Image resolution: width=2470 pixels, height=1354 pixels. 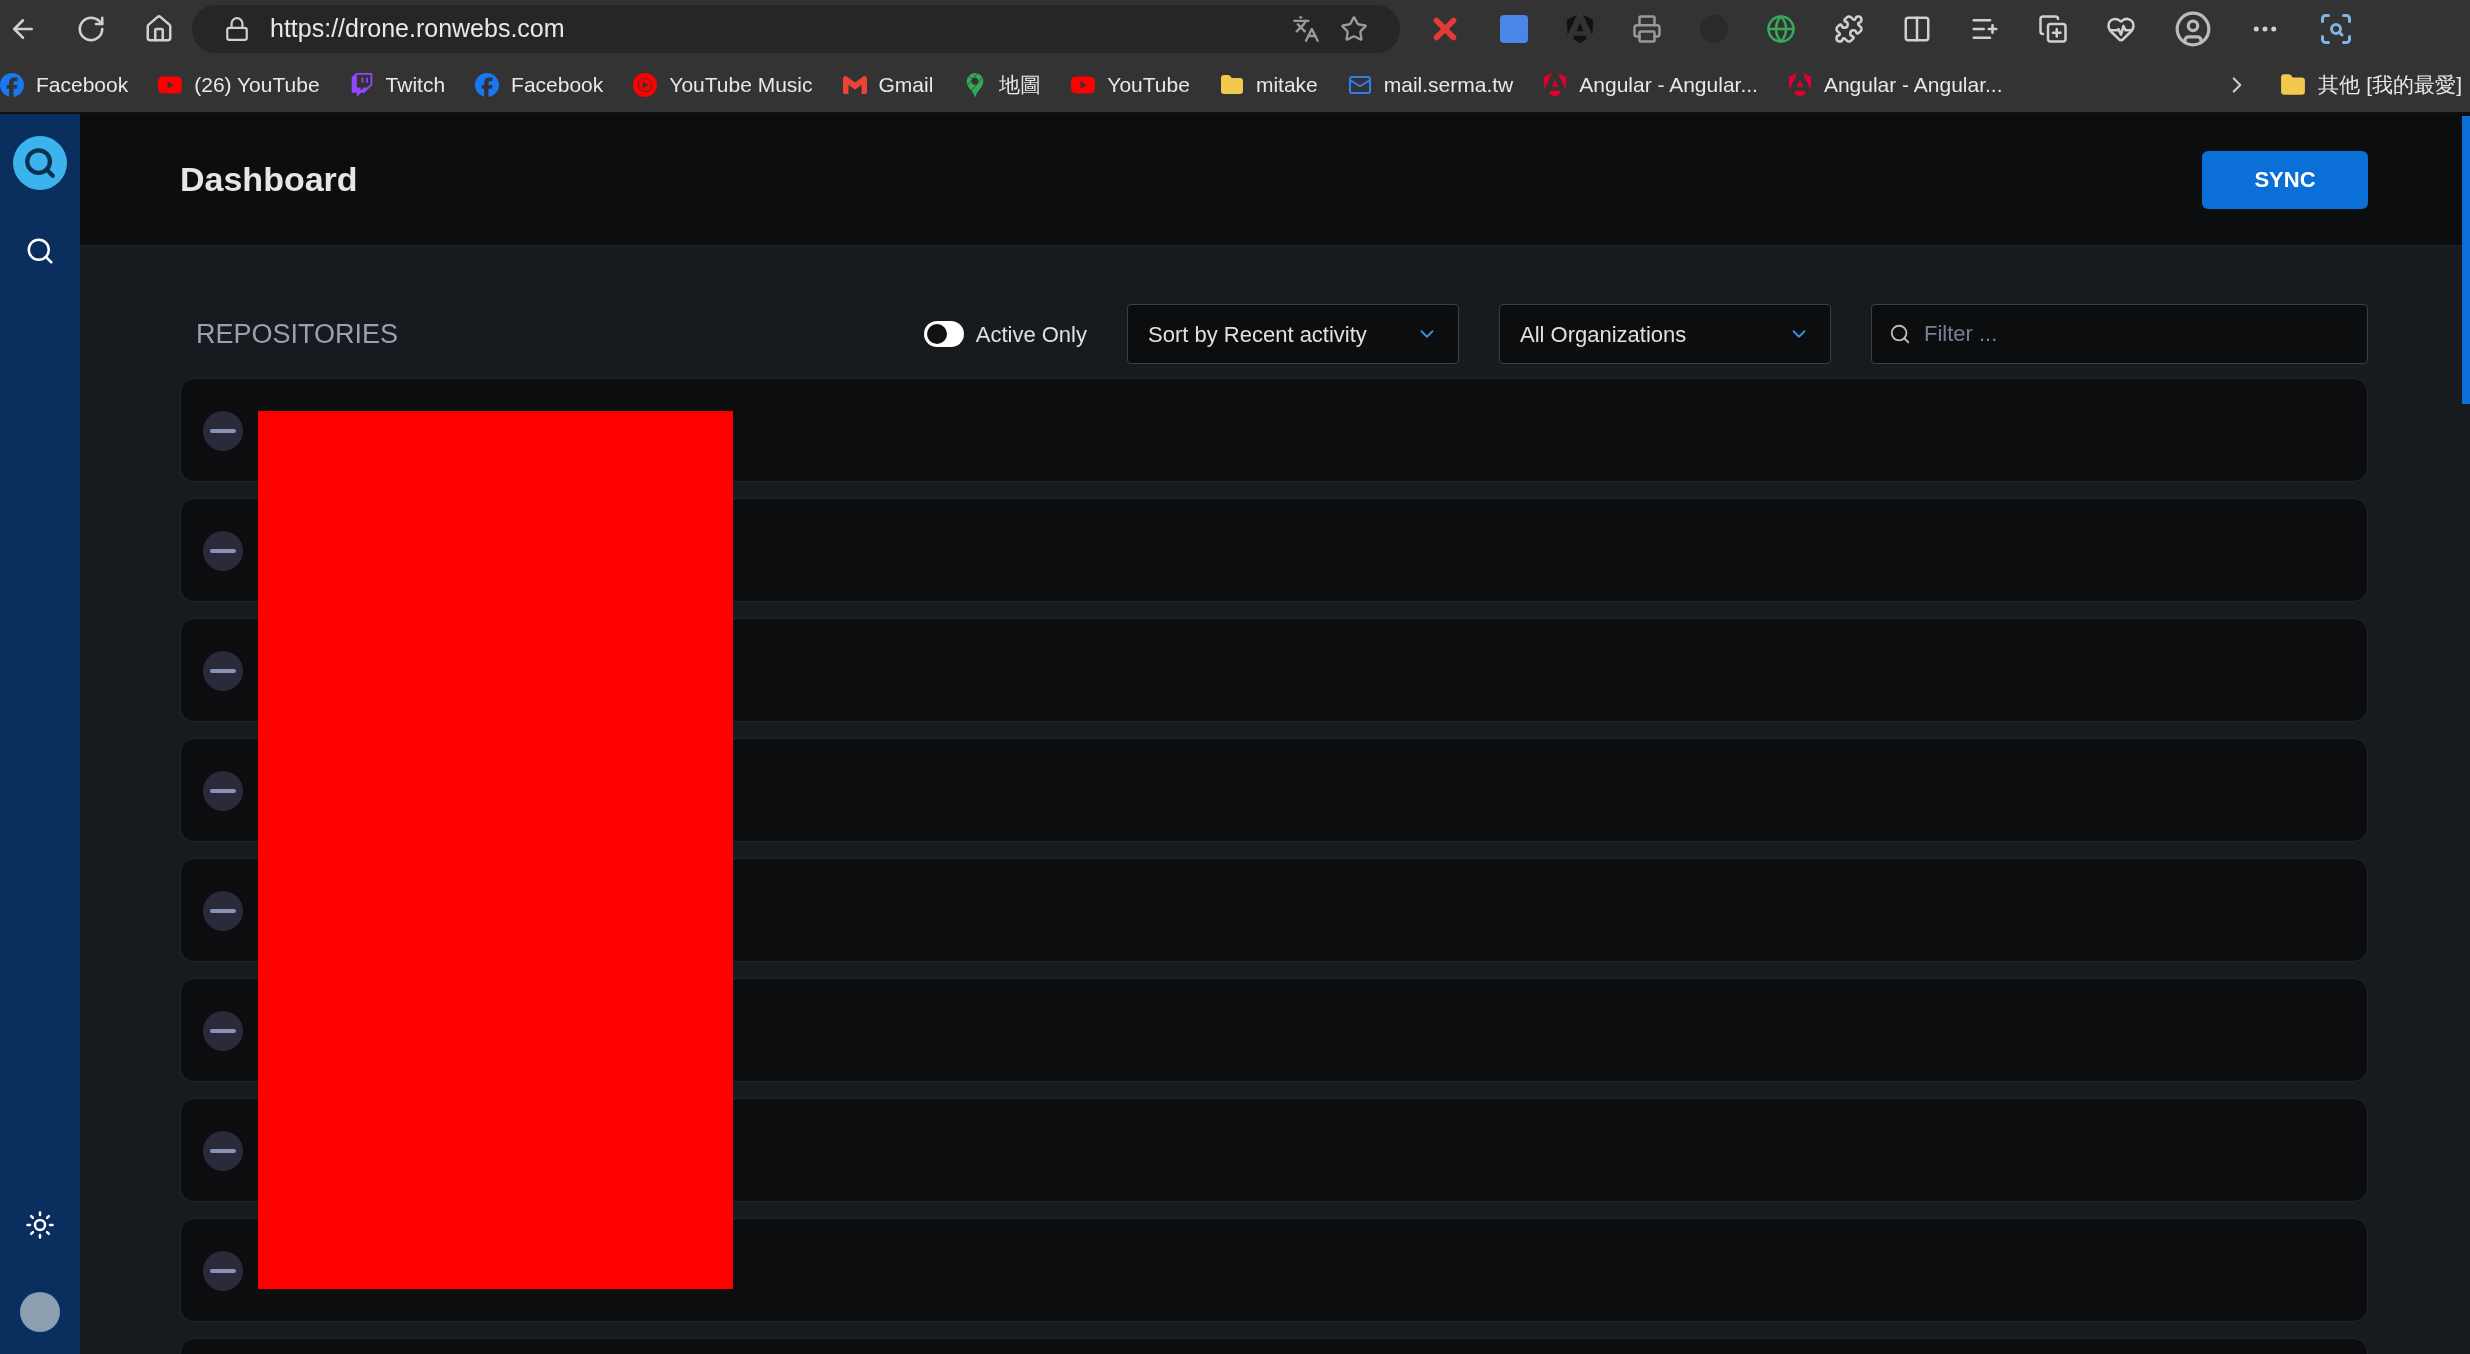 What do you see at coordinates (2371, 85) in the screenshot?
I see `bookmark-folder: 其他 [我的最愛]` at bounding box center [2371, 85].